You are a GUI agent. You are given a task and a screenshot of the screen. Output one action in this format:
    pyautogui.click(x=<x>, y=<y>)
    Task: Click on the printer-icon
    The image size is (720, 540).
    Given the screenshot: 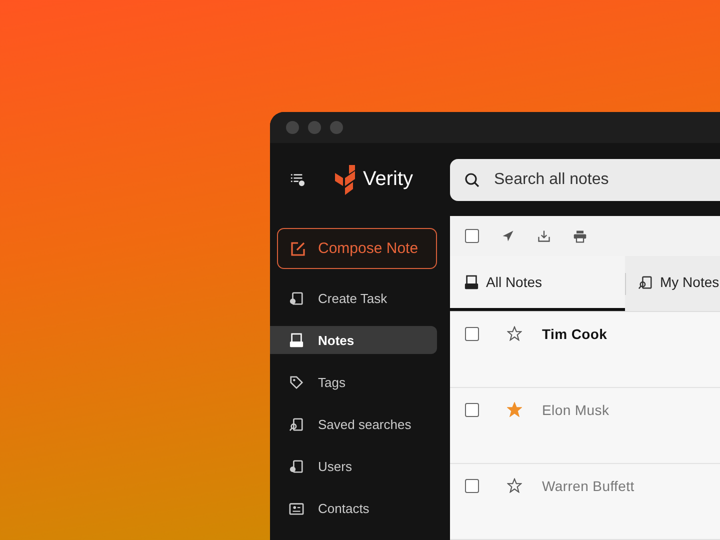 What is the action you would take?
    pyautogui.click(x=580, y=236)
    